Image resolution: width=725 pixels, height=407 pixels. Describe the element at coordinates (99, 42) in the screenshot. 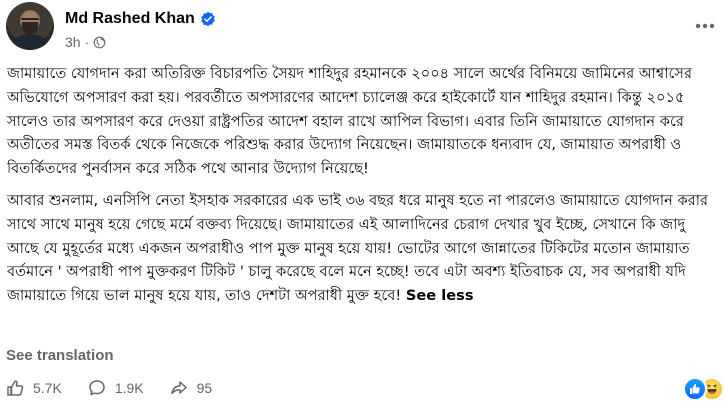

I see `globe-icon` at that location.